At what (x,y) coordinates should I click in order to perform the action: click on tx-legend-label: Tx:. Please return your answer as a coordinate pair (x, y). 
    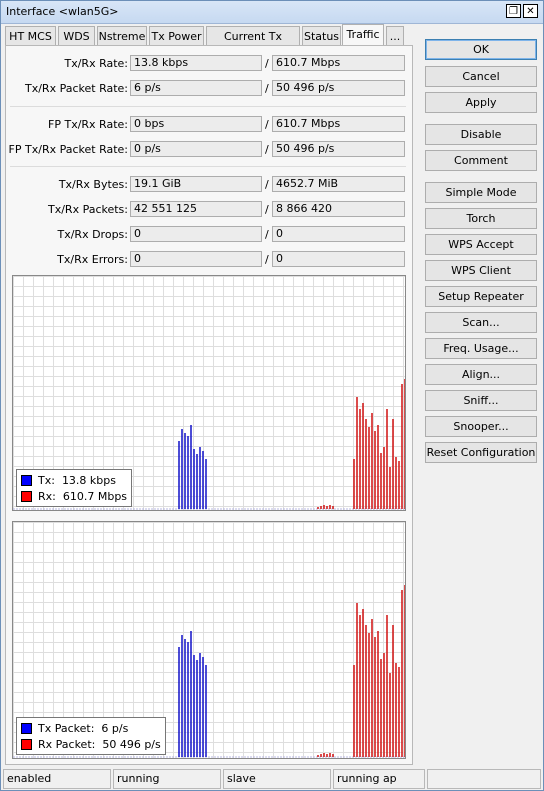
    Looking at the image, I should click on (46, 480).